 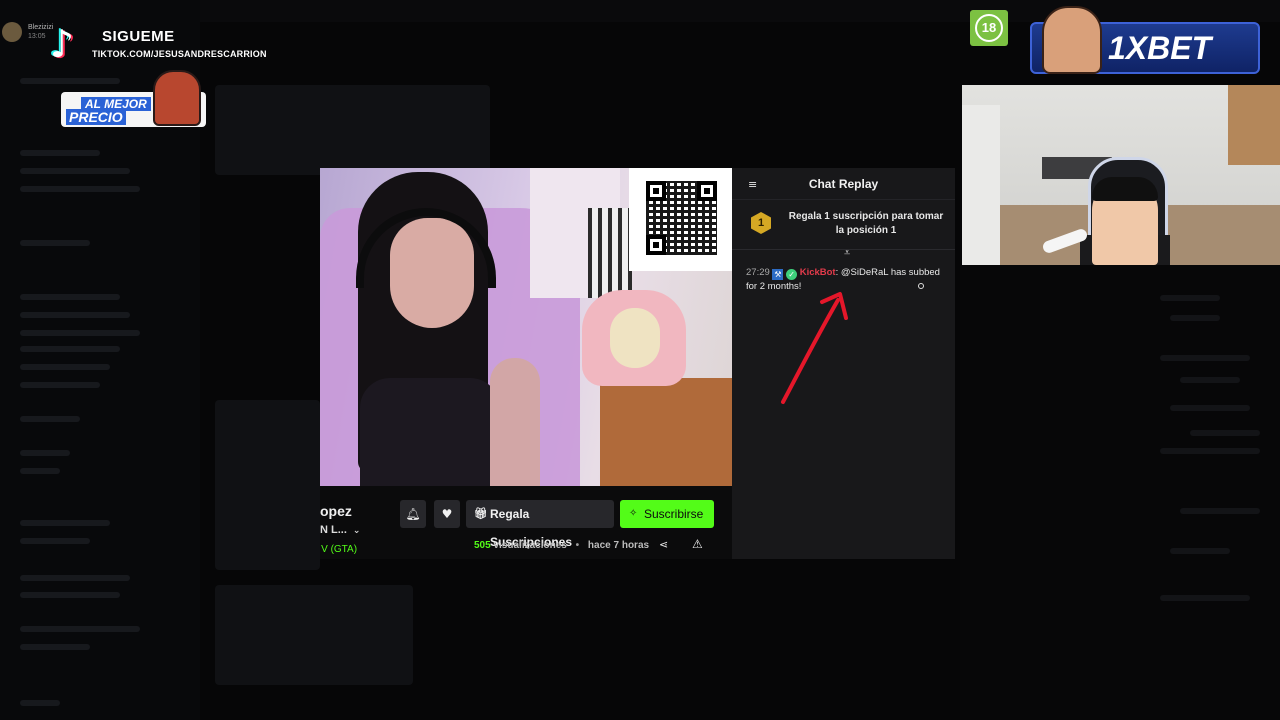 I want to click on report-warning-icon: ⚠, so click(x=697, y=544).